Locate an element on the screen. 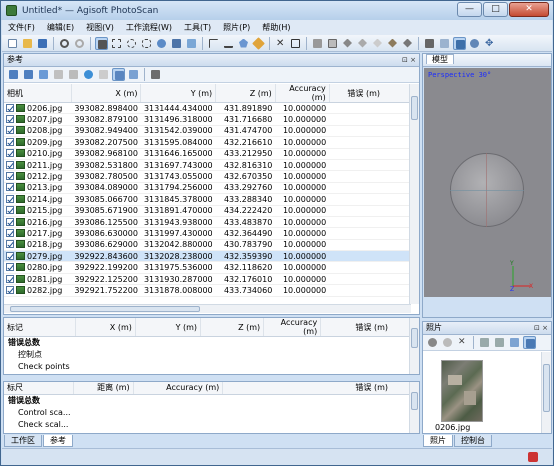 The image size is (554, 466). col-distance: 距离 (m) is located at coordinates (103, 388).